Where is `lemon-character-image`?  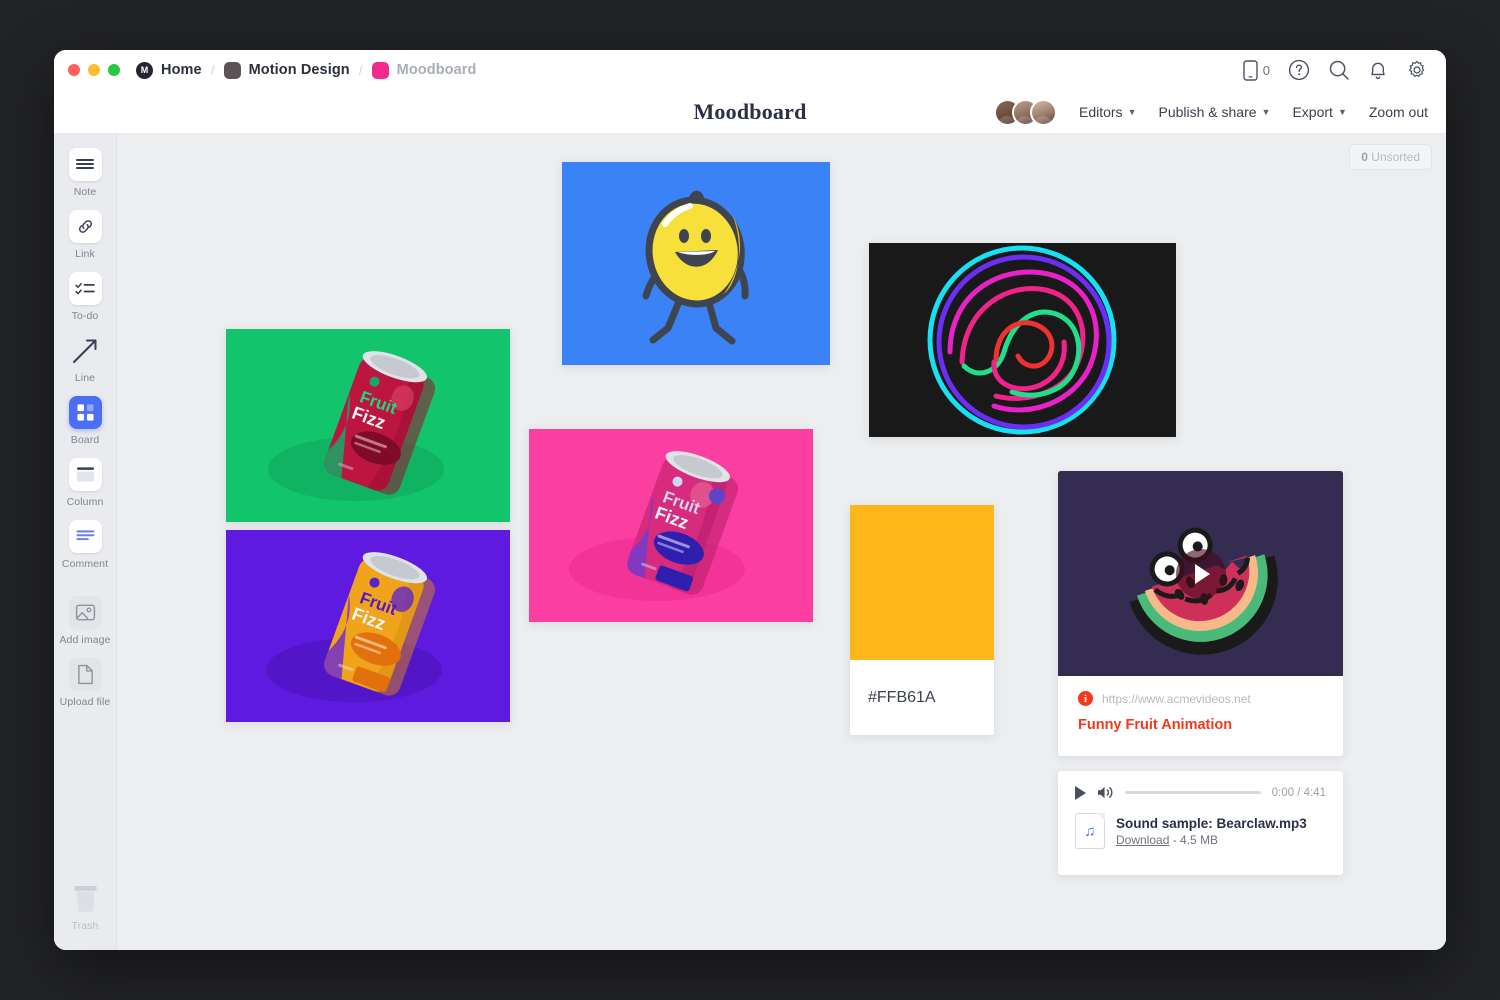
lemon-character-image is located at coordinates (696, 263).